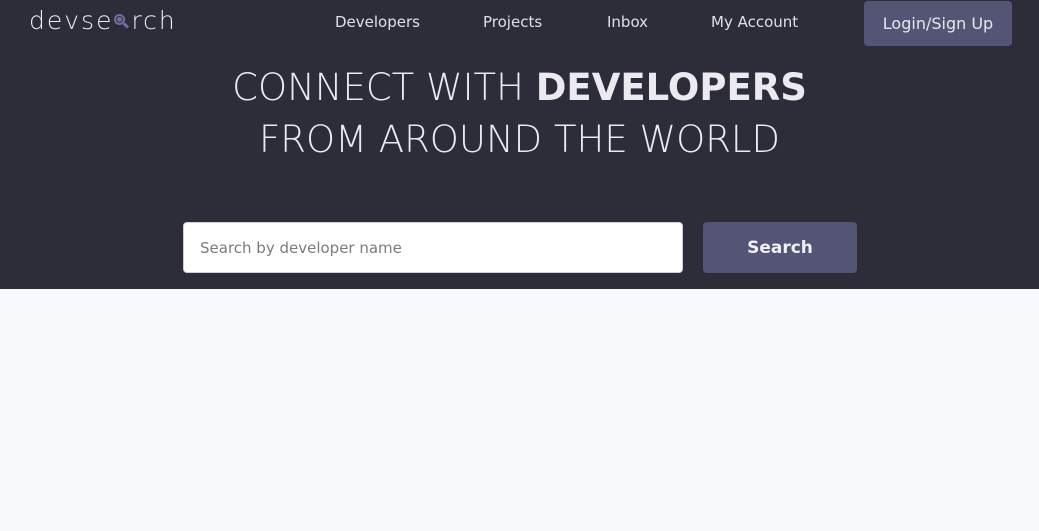 The image size is (1039, 531). What do you see at coordinates (512, 22) in the screenshot?
I see `nav-link-projects: Projects` at bounding box center [512, 22].